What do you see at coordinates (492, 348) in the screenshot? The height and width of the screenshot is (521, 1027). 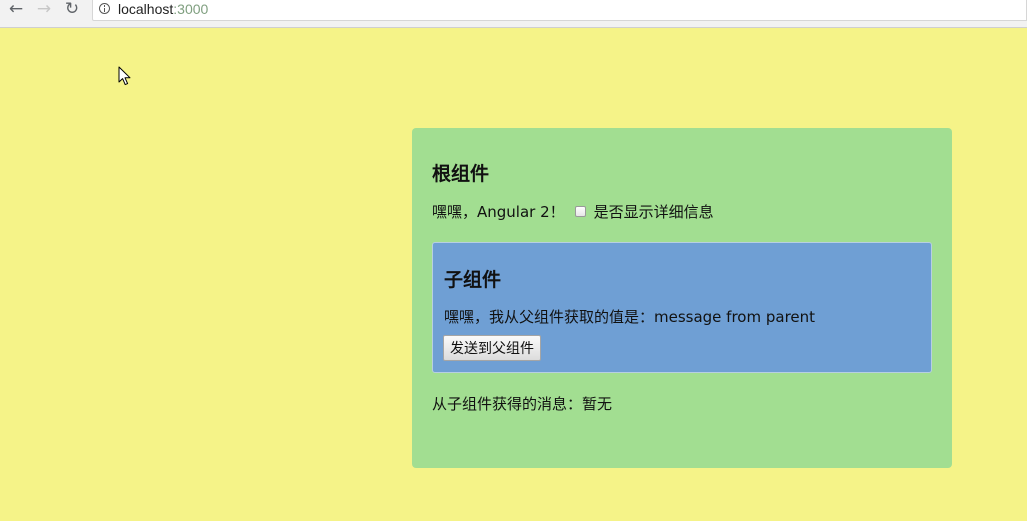 I see `send-to-parent-button: 发送到父组件` at bounding box center [492, 348].